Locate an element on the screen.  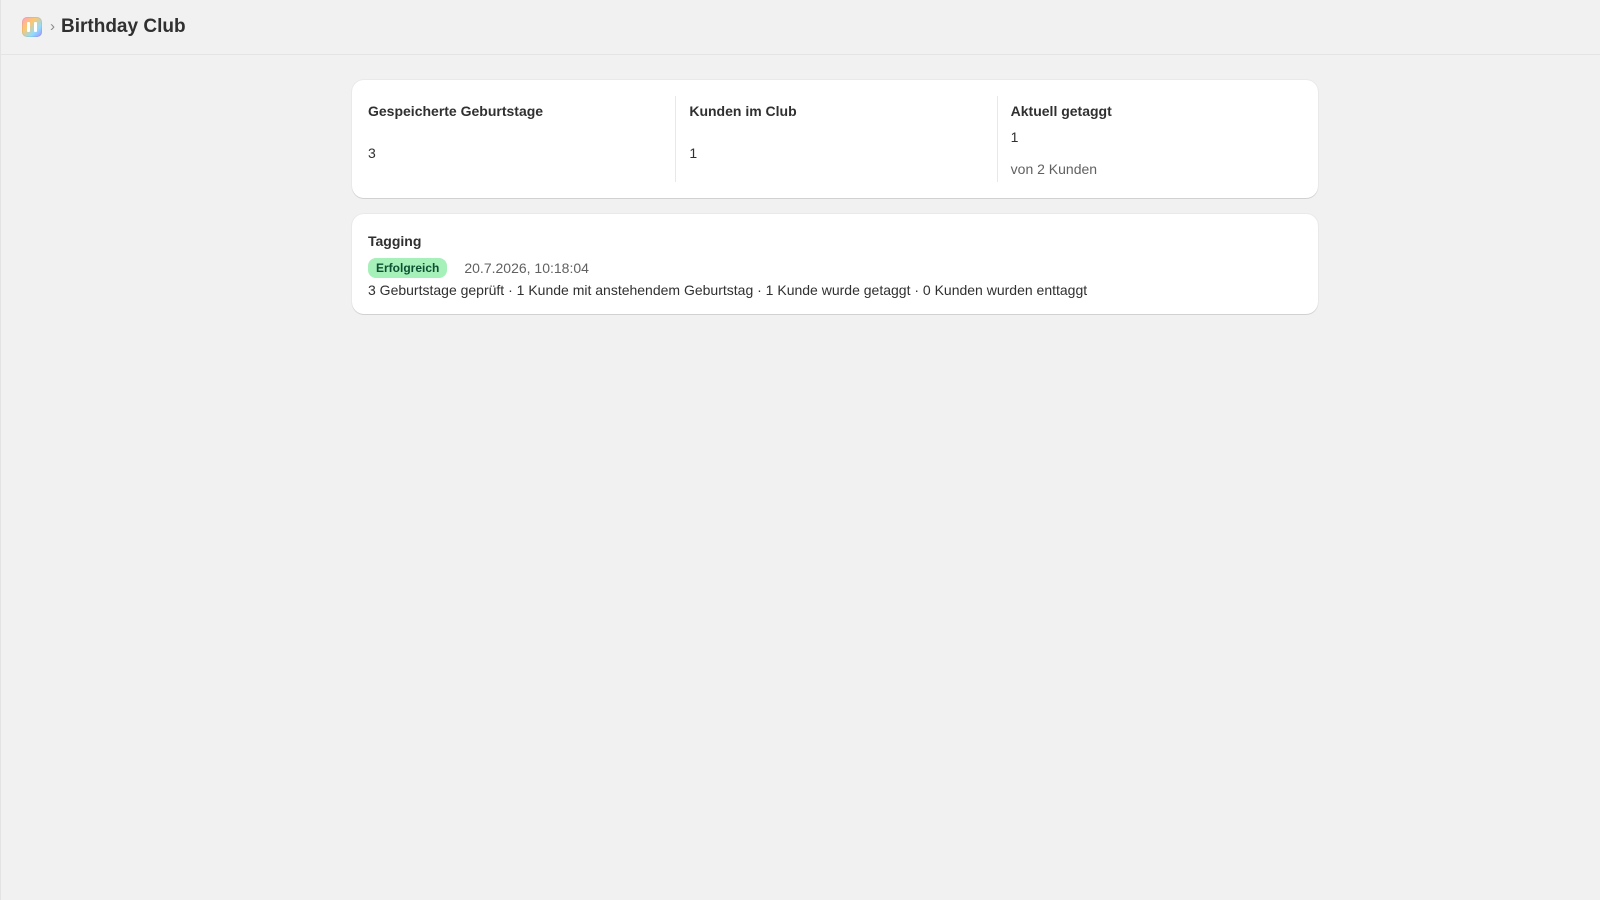
tagging-status-row: Erfolgreich 20.7.2026, 10:18:04 is located at coordinates (835, 268).